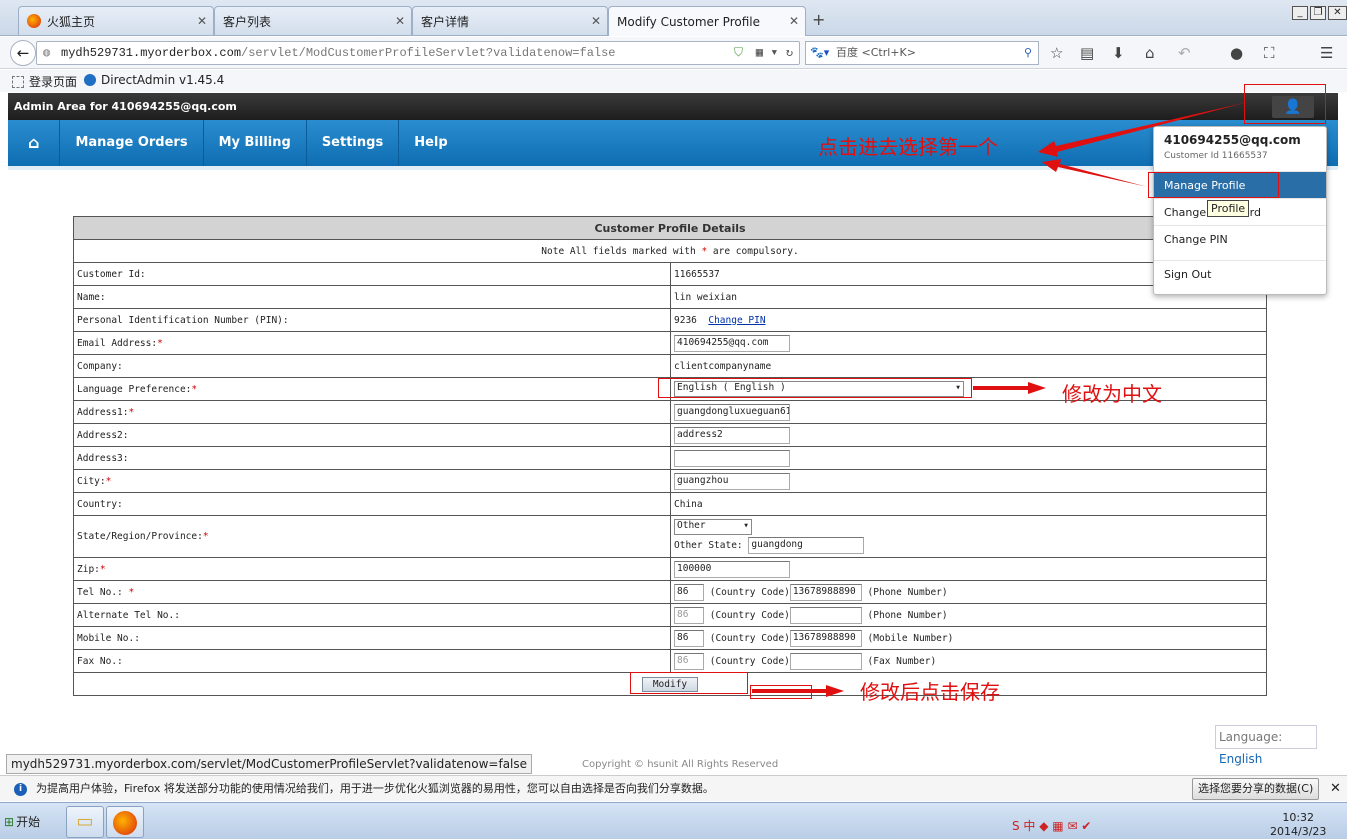 The width and height of the screenshot is (1347, 839). I want to click on highlight-user-button, so click(1285, 104).